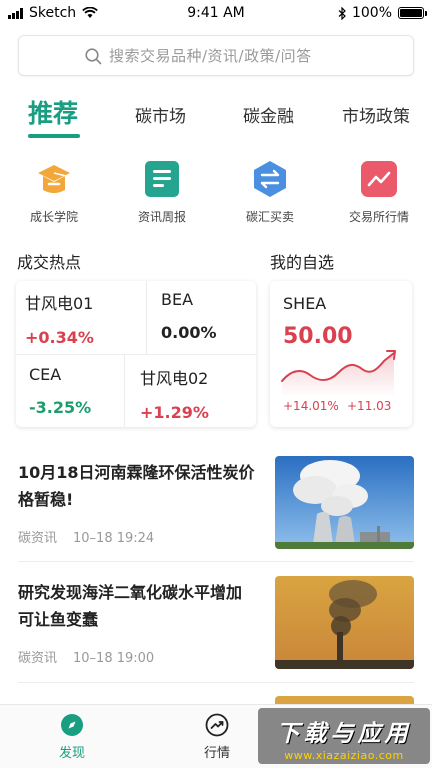 This screenshot has width=432, height=768. What do you see at coordinates (305, 303) in the screenshot?
I see `watch-code: SHEA` at bounding box center [305, 303].